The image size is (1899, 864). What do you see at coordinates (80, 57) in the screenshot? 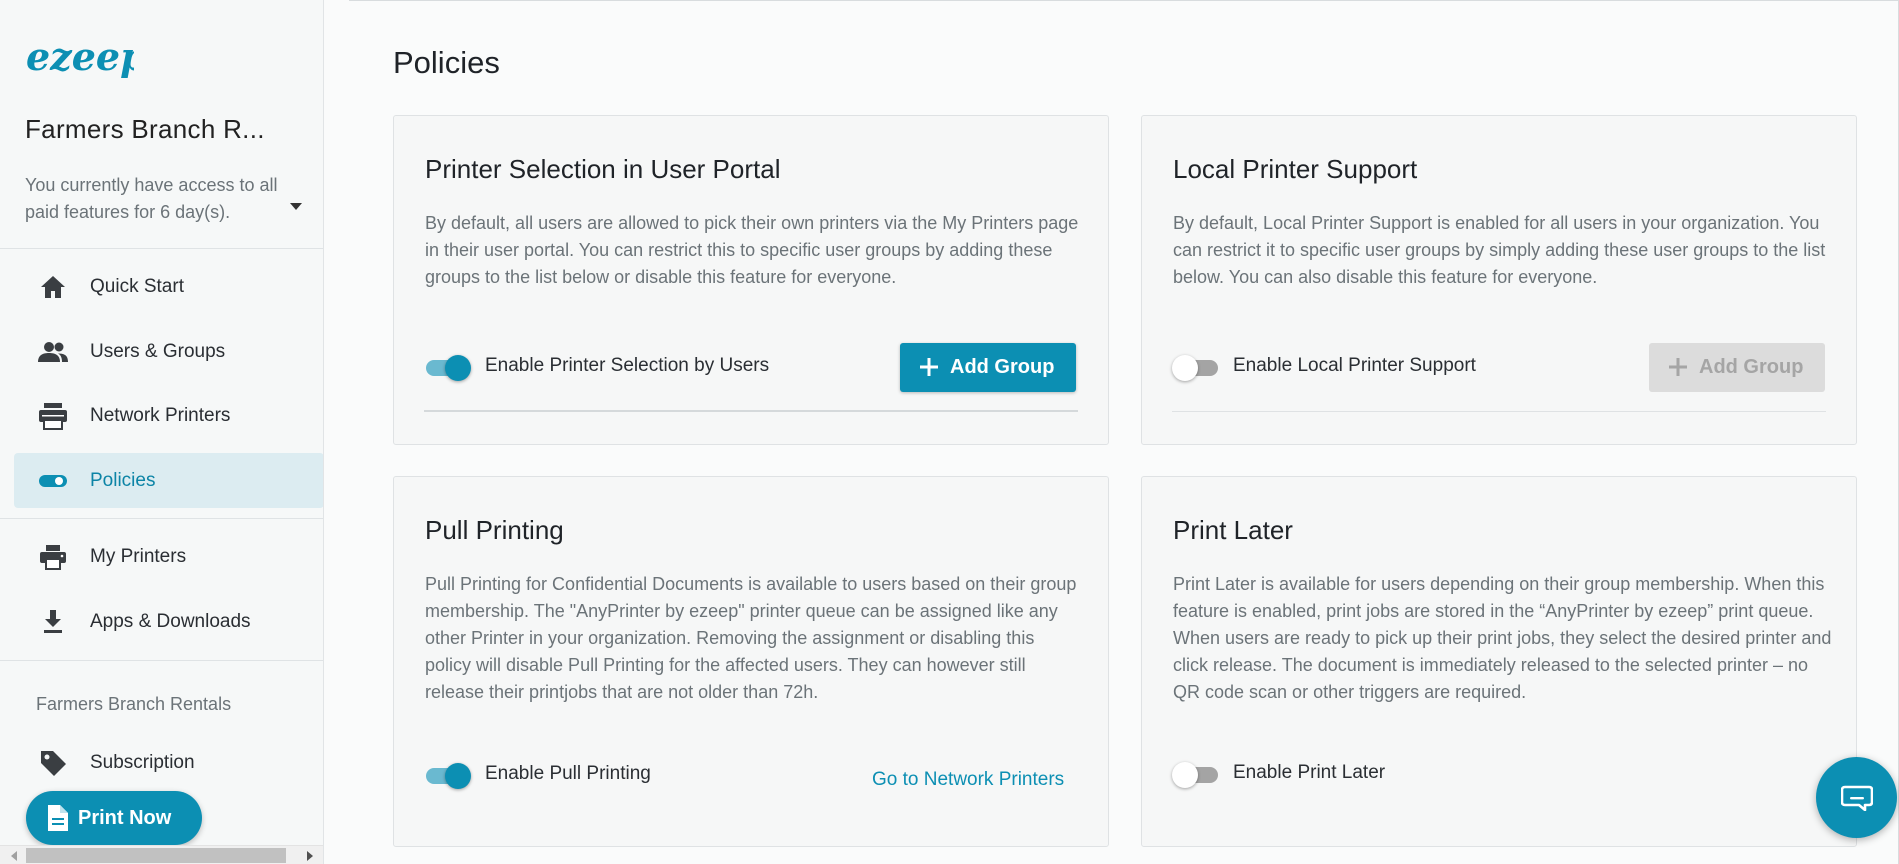
I see `svg-text: ezeep` at bounding box center [80, 57].